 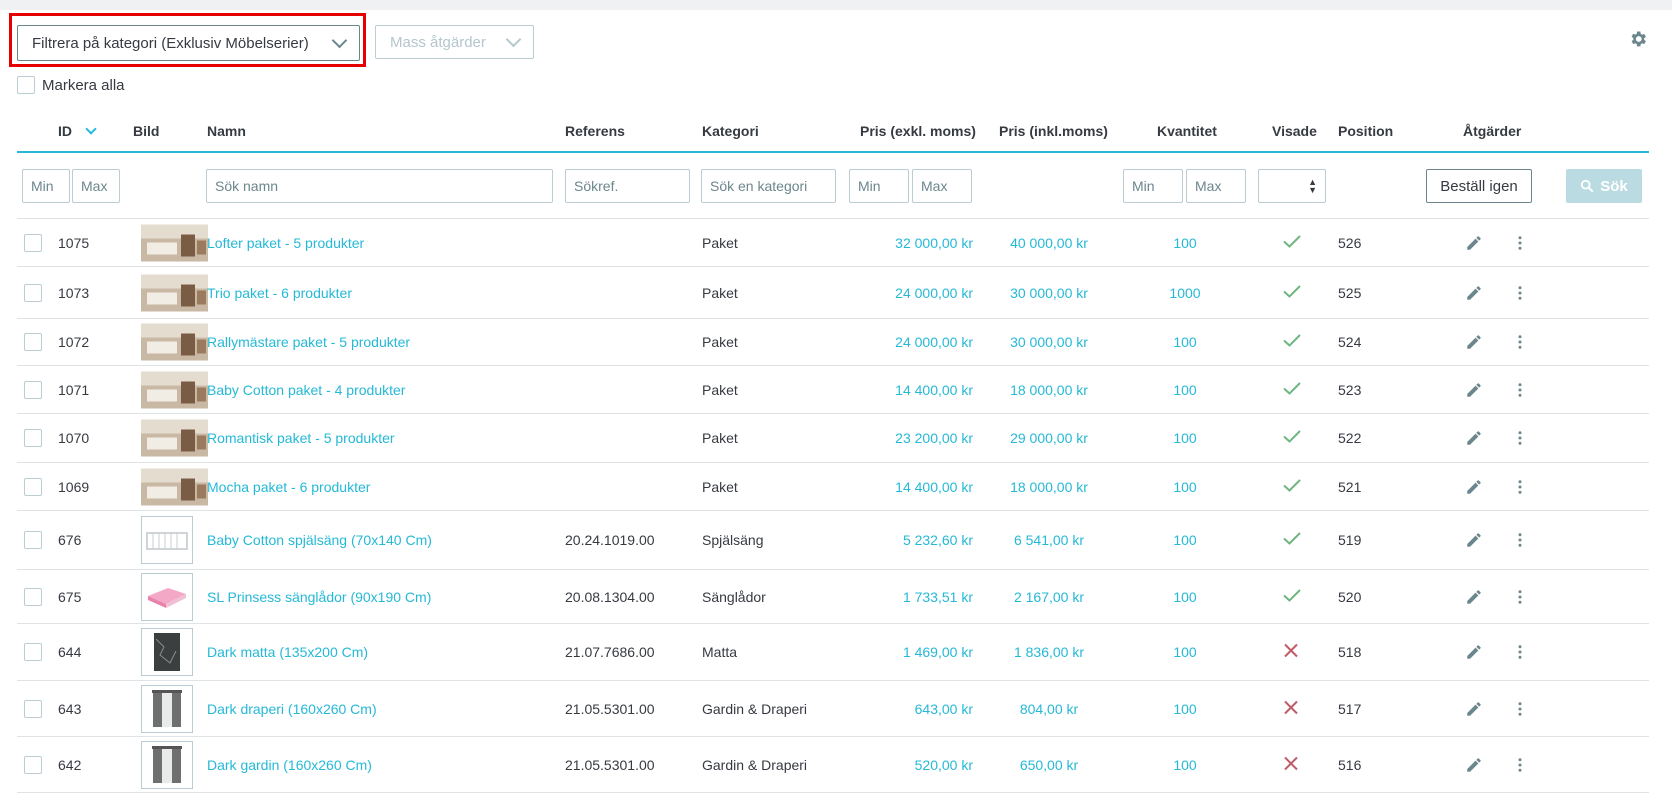 What do you see at coordinates (226, 131) in the screenshot?
I see `col-name: Namn` at bounding box center [226, 131].